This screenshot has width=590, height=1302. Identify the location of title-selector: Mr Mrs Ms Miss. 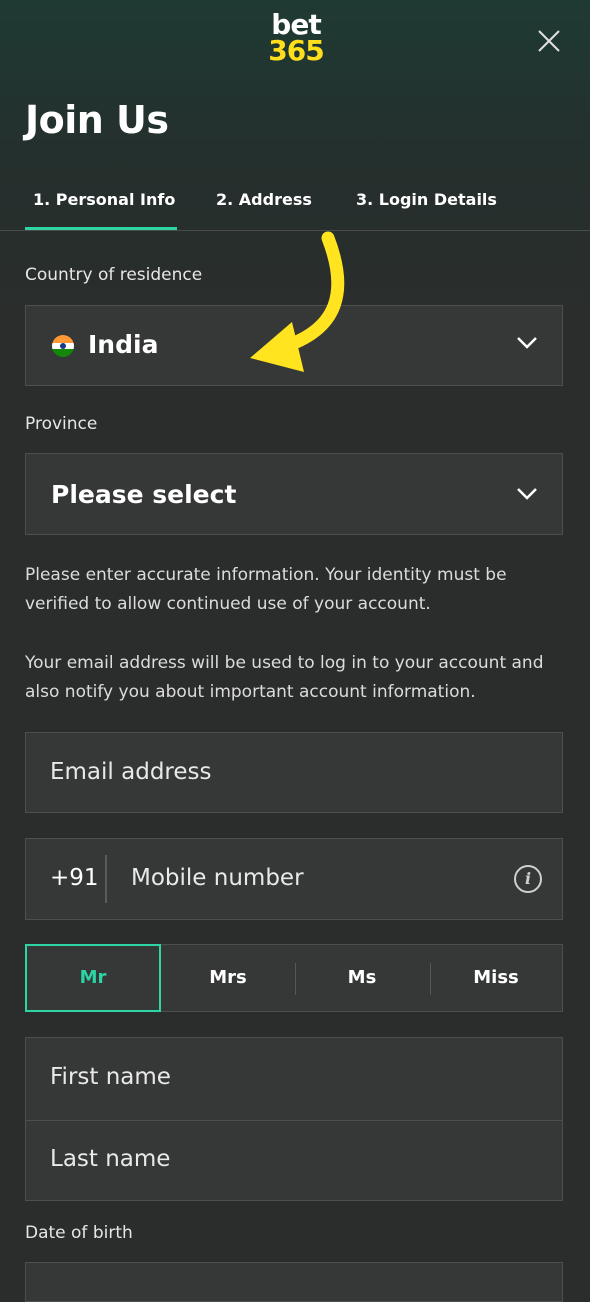
(294, 978).